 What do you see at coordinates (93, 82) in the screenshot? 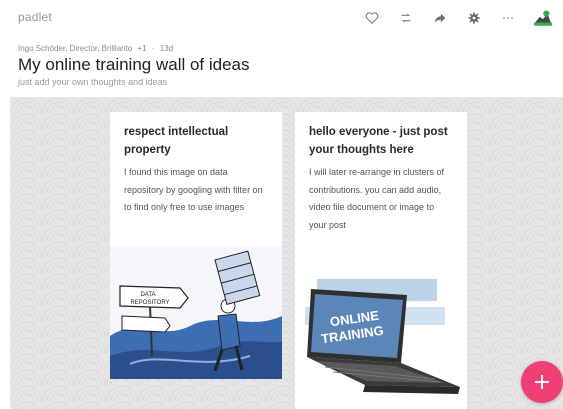
I see `page-subtitle: just add your own thoughts and ideas` at bounding box center [93, 82].